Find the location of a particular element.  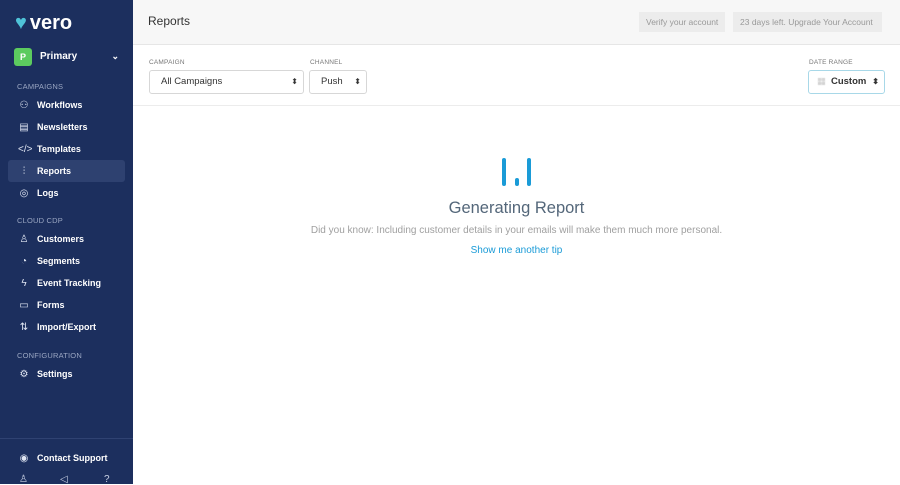

generating-report-title: Generating Report is located at coordinates (516, 208).